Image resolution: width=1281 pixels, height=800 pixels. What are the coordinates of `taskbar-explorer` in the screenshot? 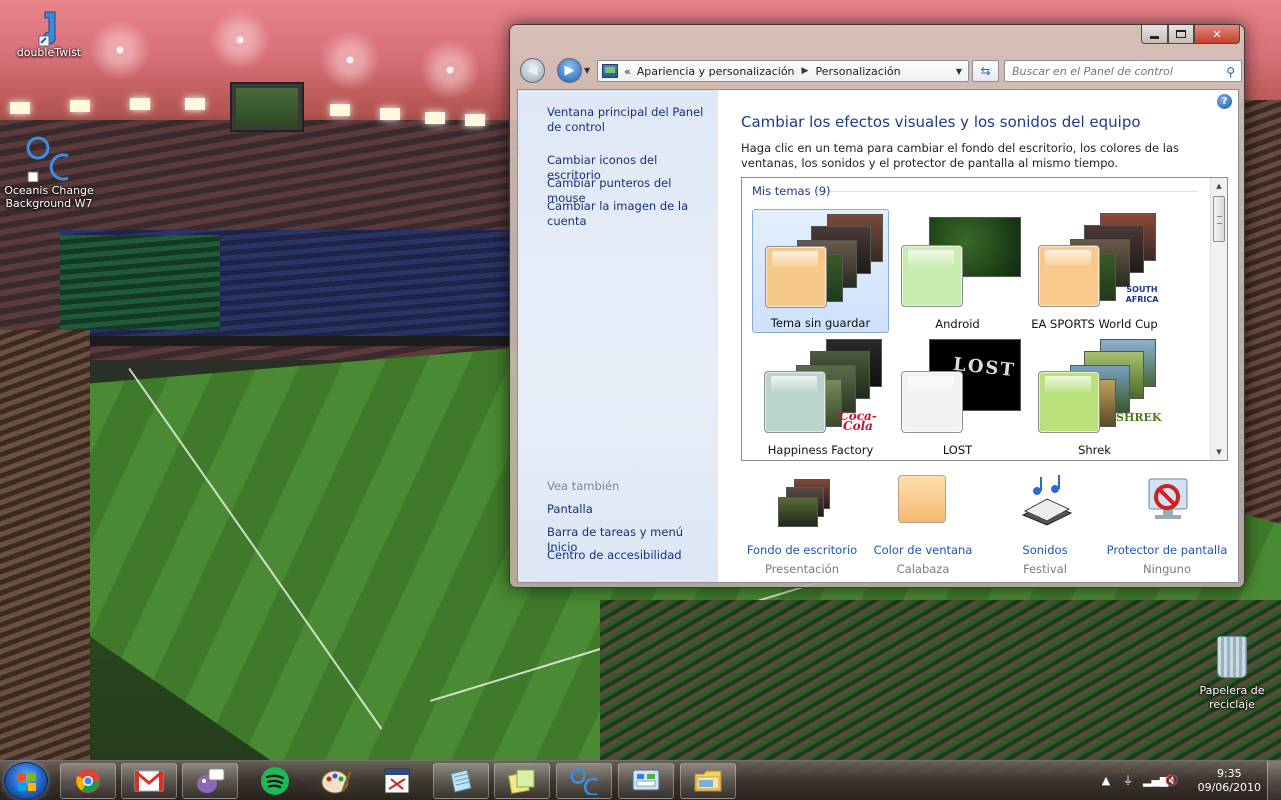 It's located at (708, 781).